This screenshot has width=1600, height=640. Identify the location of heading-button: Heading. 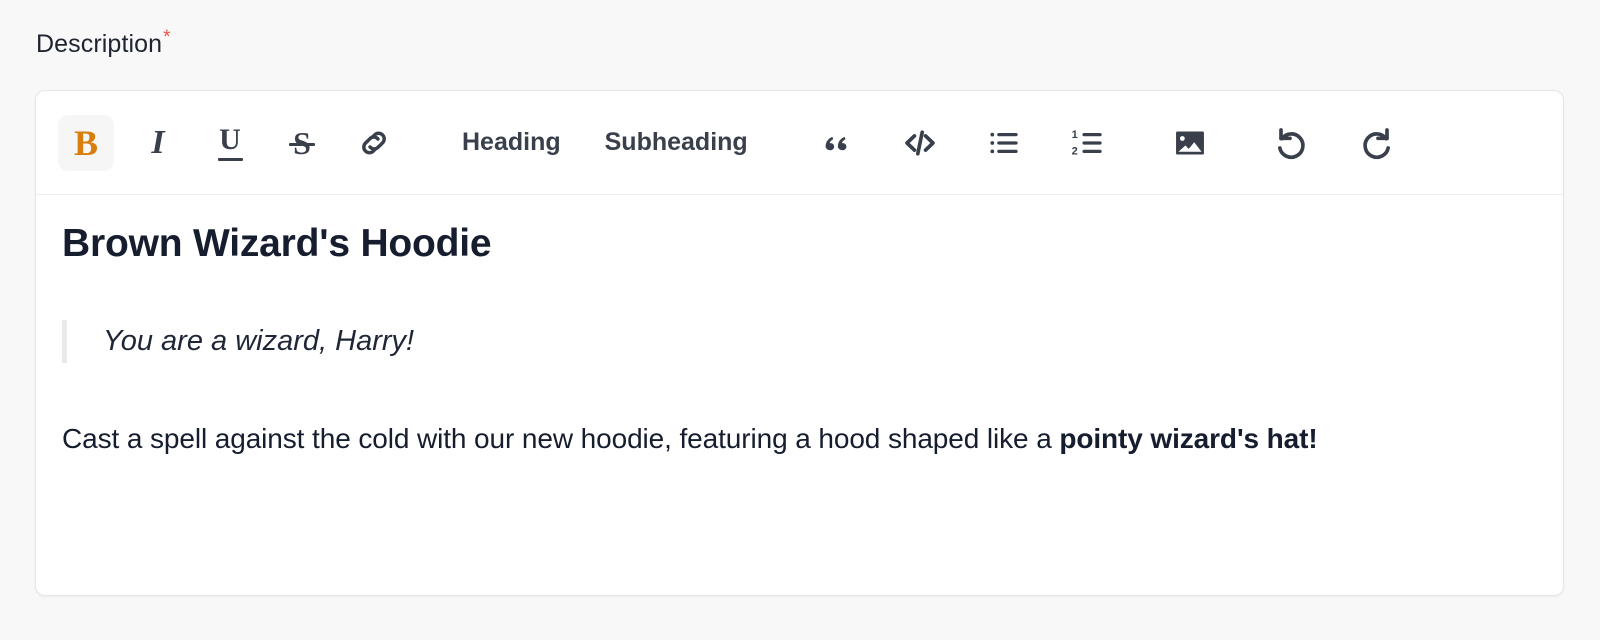
(511, 143).